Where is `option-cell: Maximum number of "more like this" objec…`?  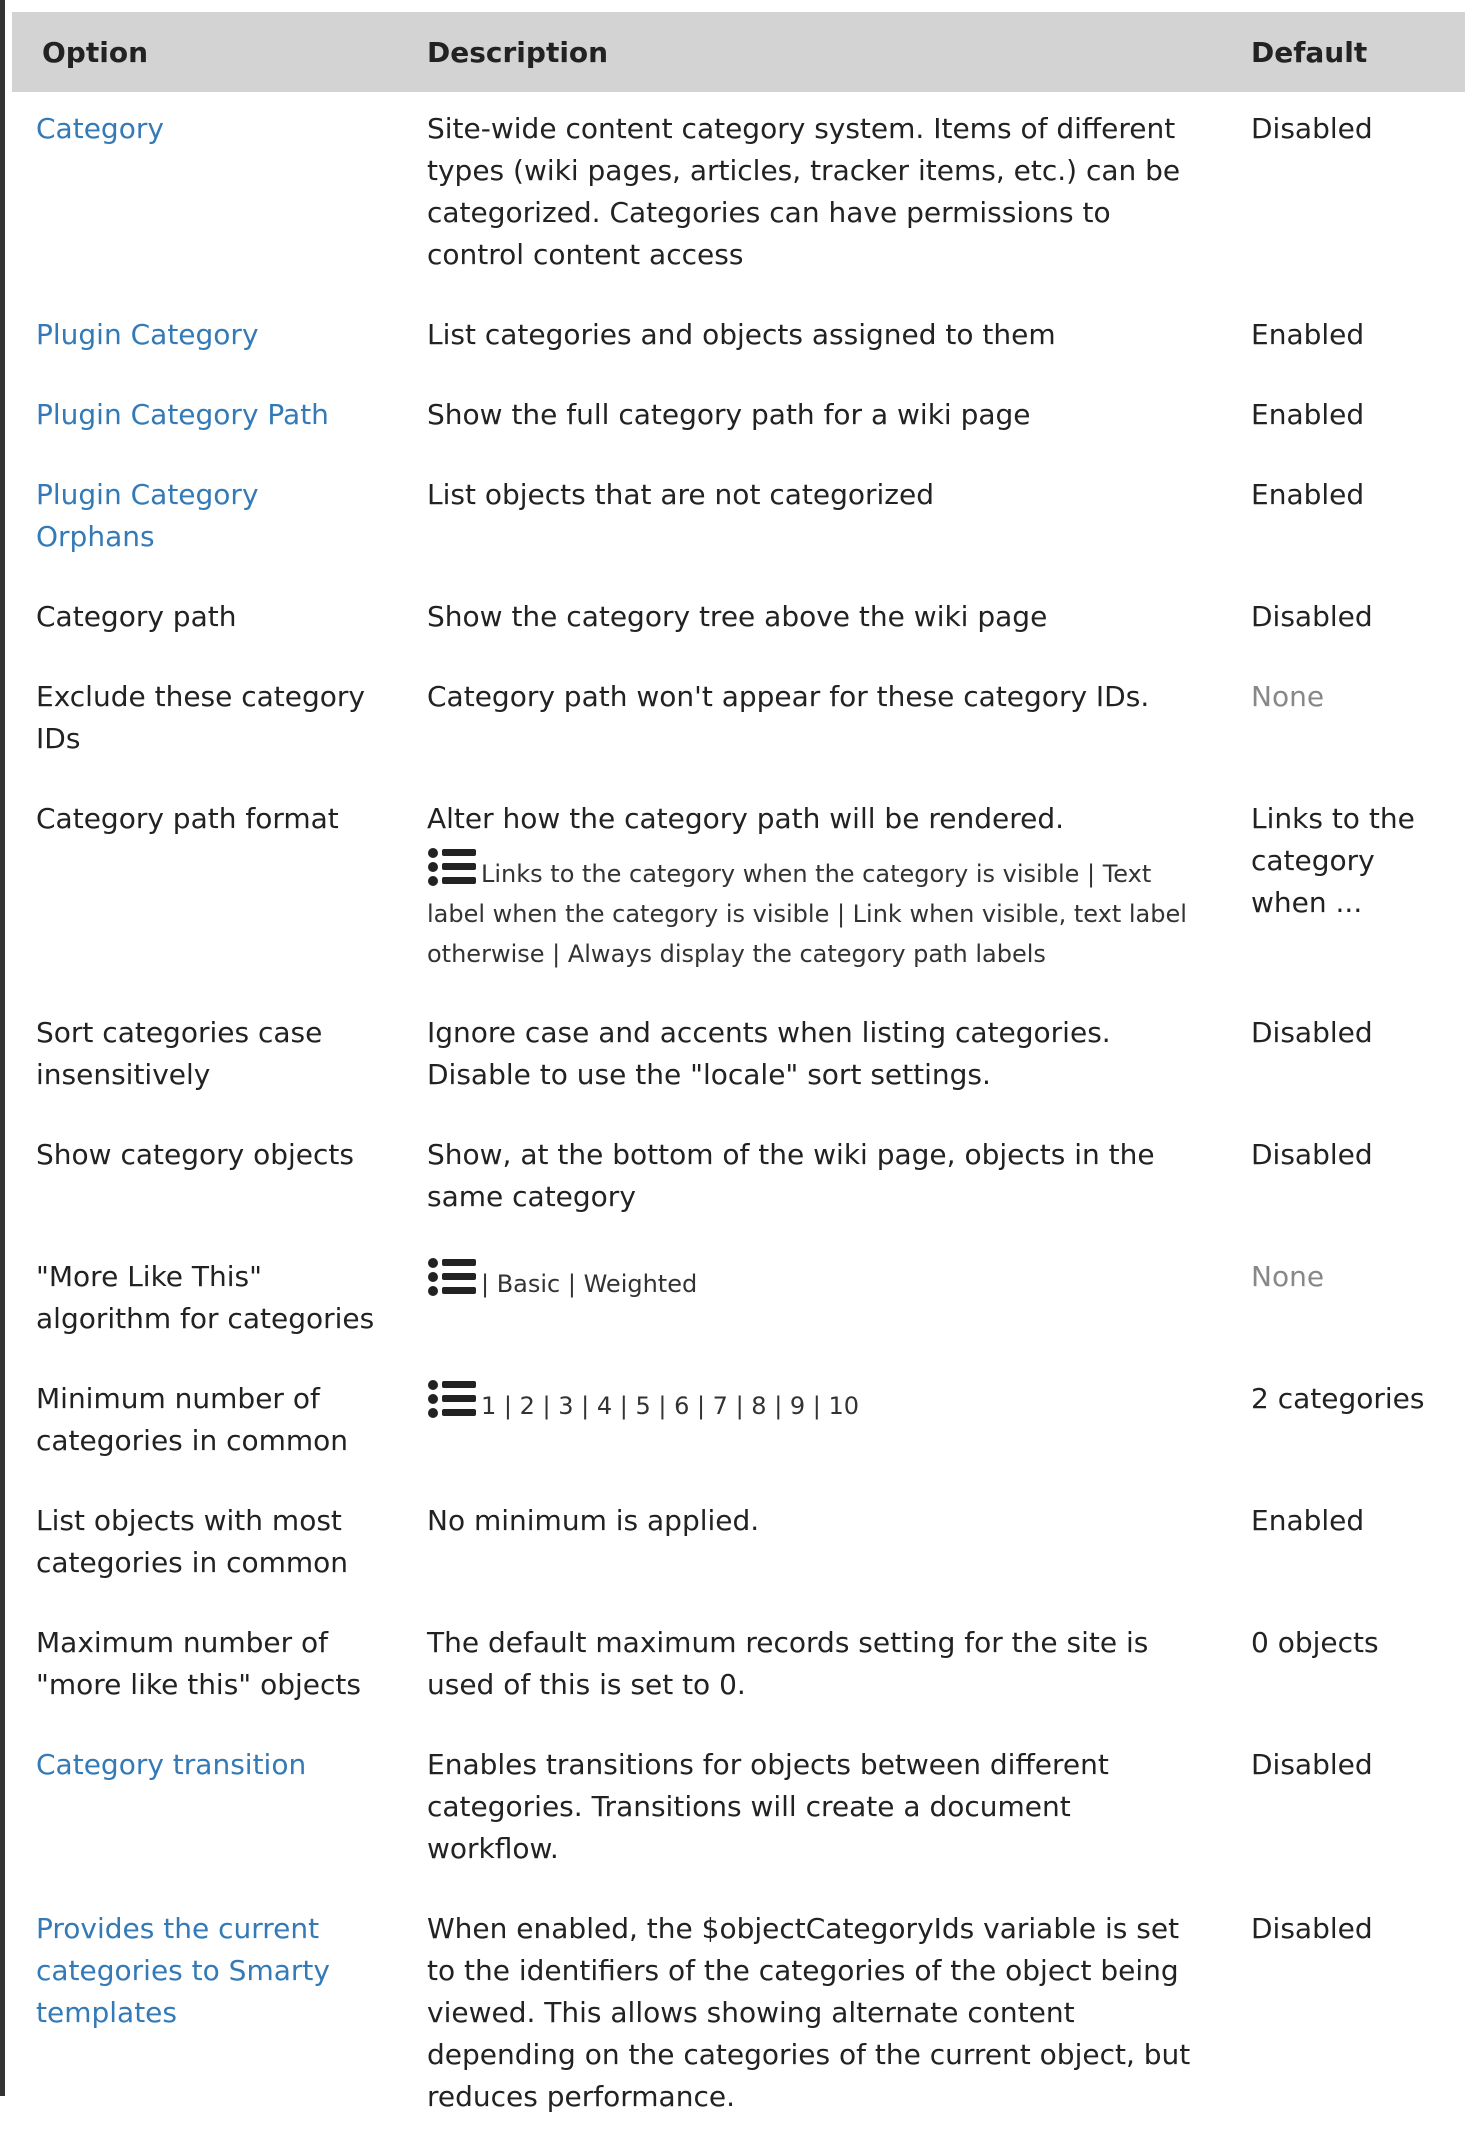 option-cell: Maximum number of "more like this" objec… is located at coordinates (209, 1667).